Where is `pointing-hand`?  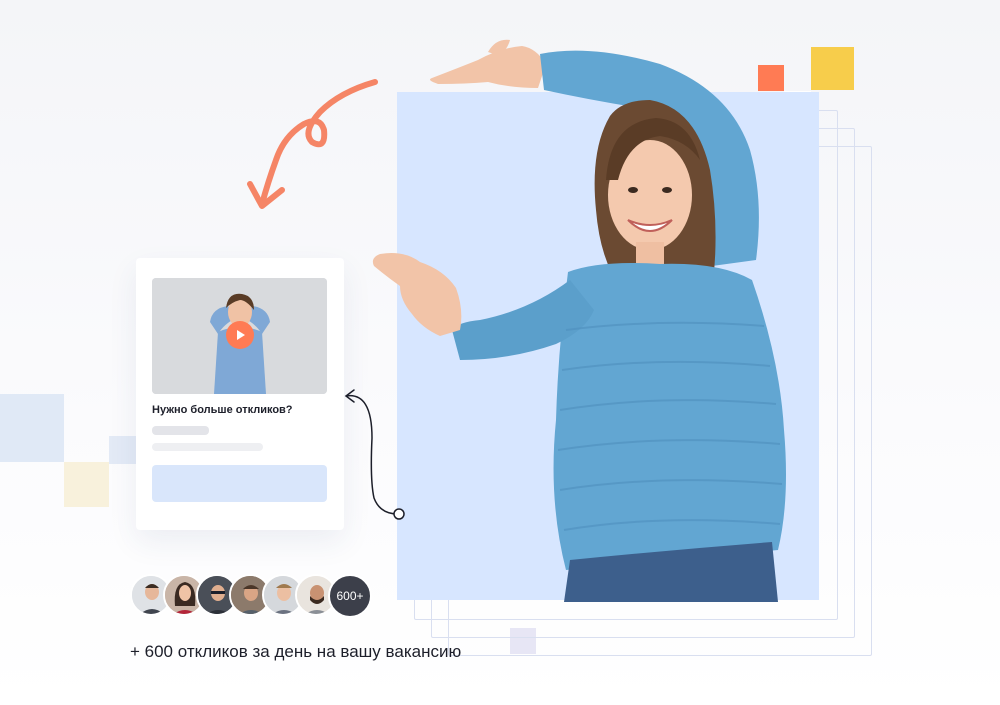
pointing-hand is located at coordinates (417, 294).